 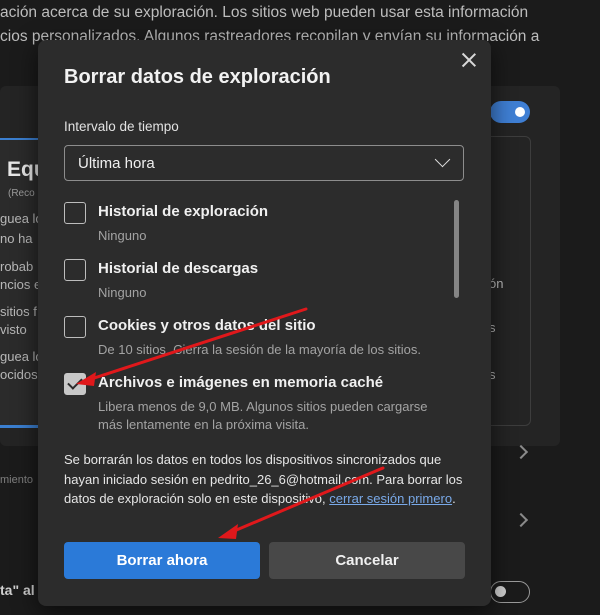 What do you see at coordinates (75, 384) in the screenshot?
I see `cached-files-checkbox` at bounding box center [75, 384].